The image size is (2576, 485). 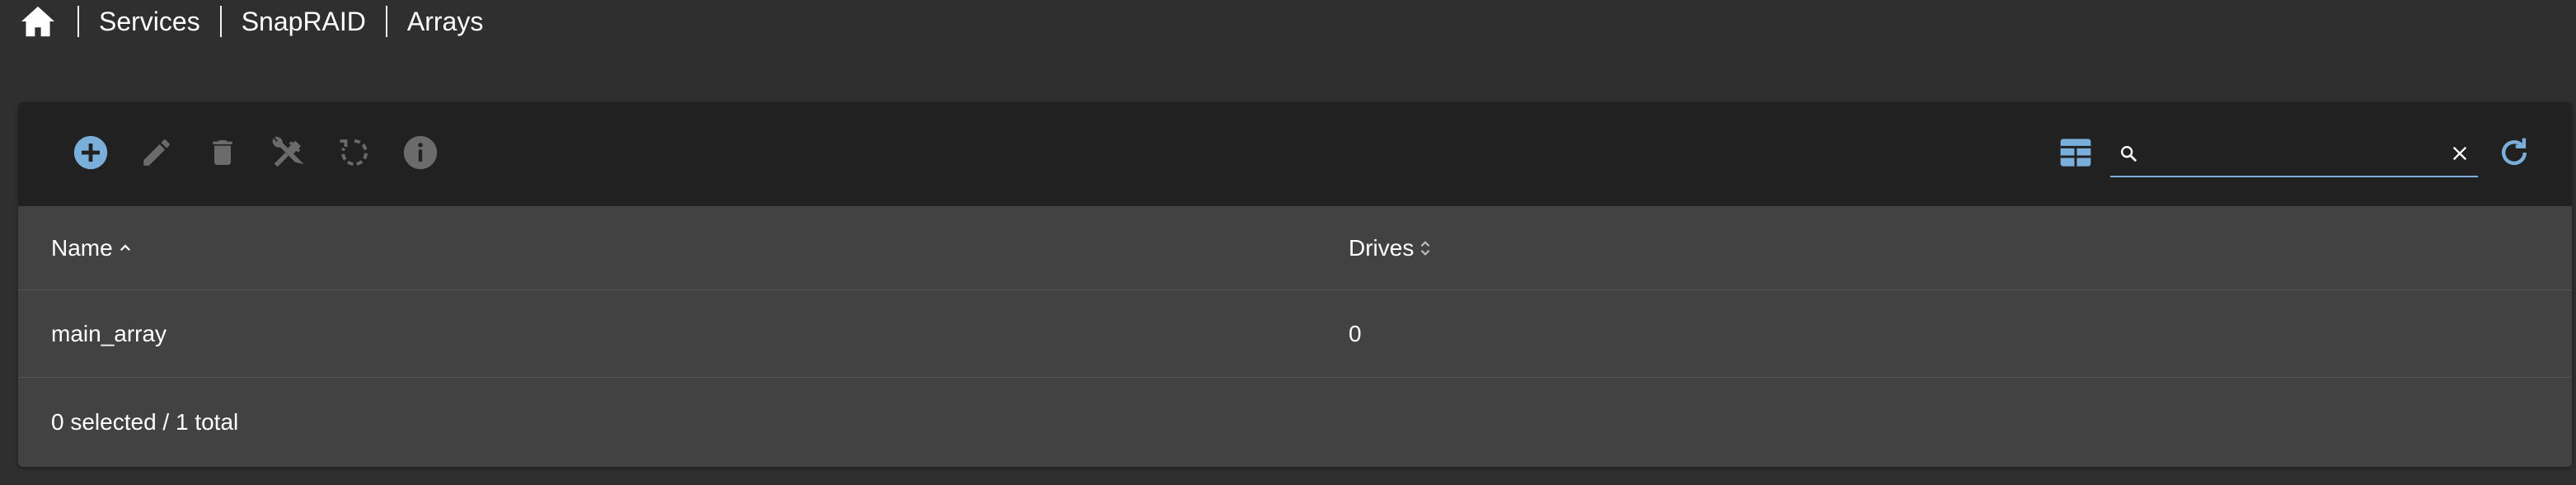 I want to click on column-layout-button, so click(x=2075, y=154).